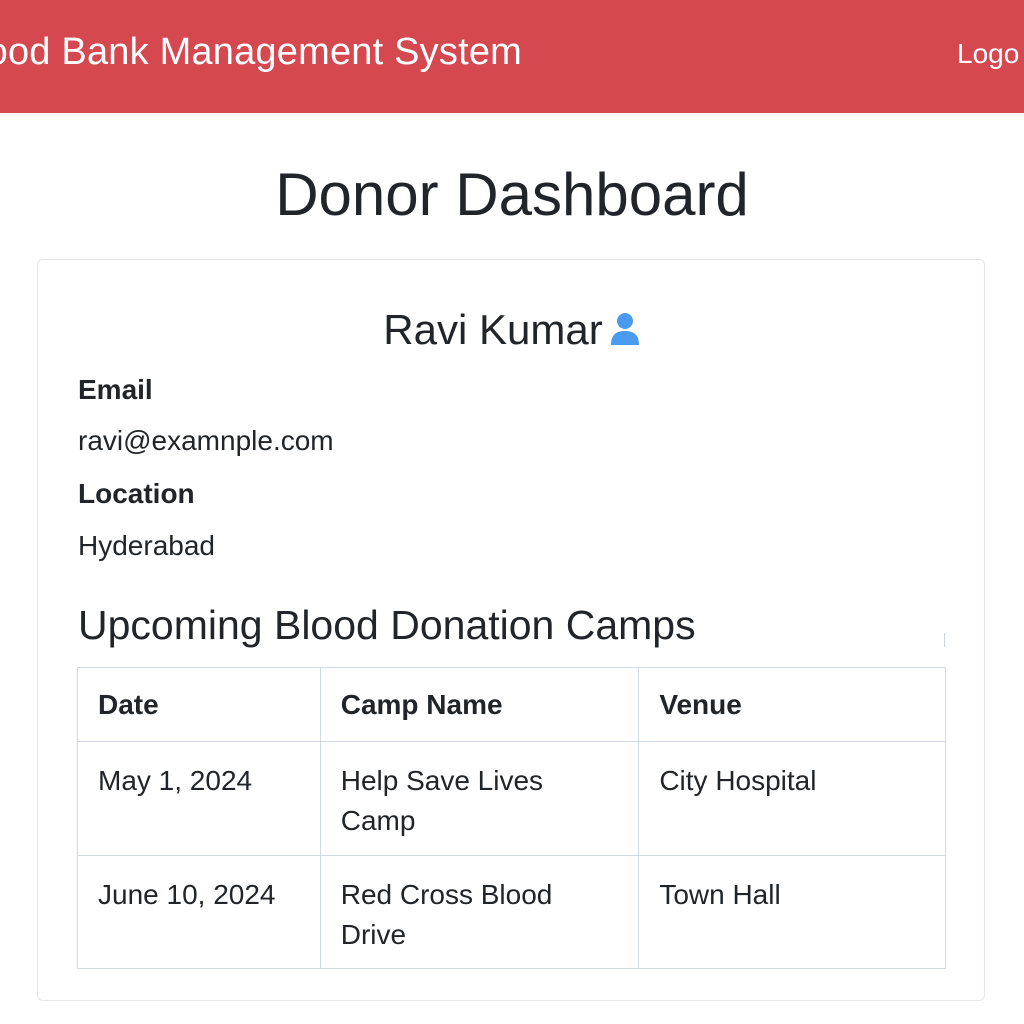 The image size is (1024, 1024). Describe the element at coordinates (792, 798) in the screenshot. I see `cell-venue: City Hospital` at that location.